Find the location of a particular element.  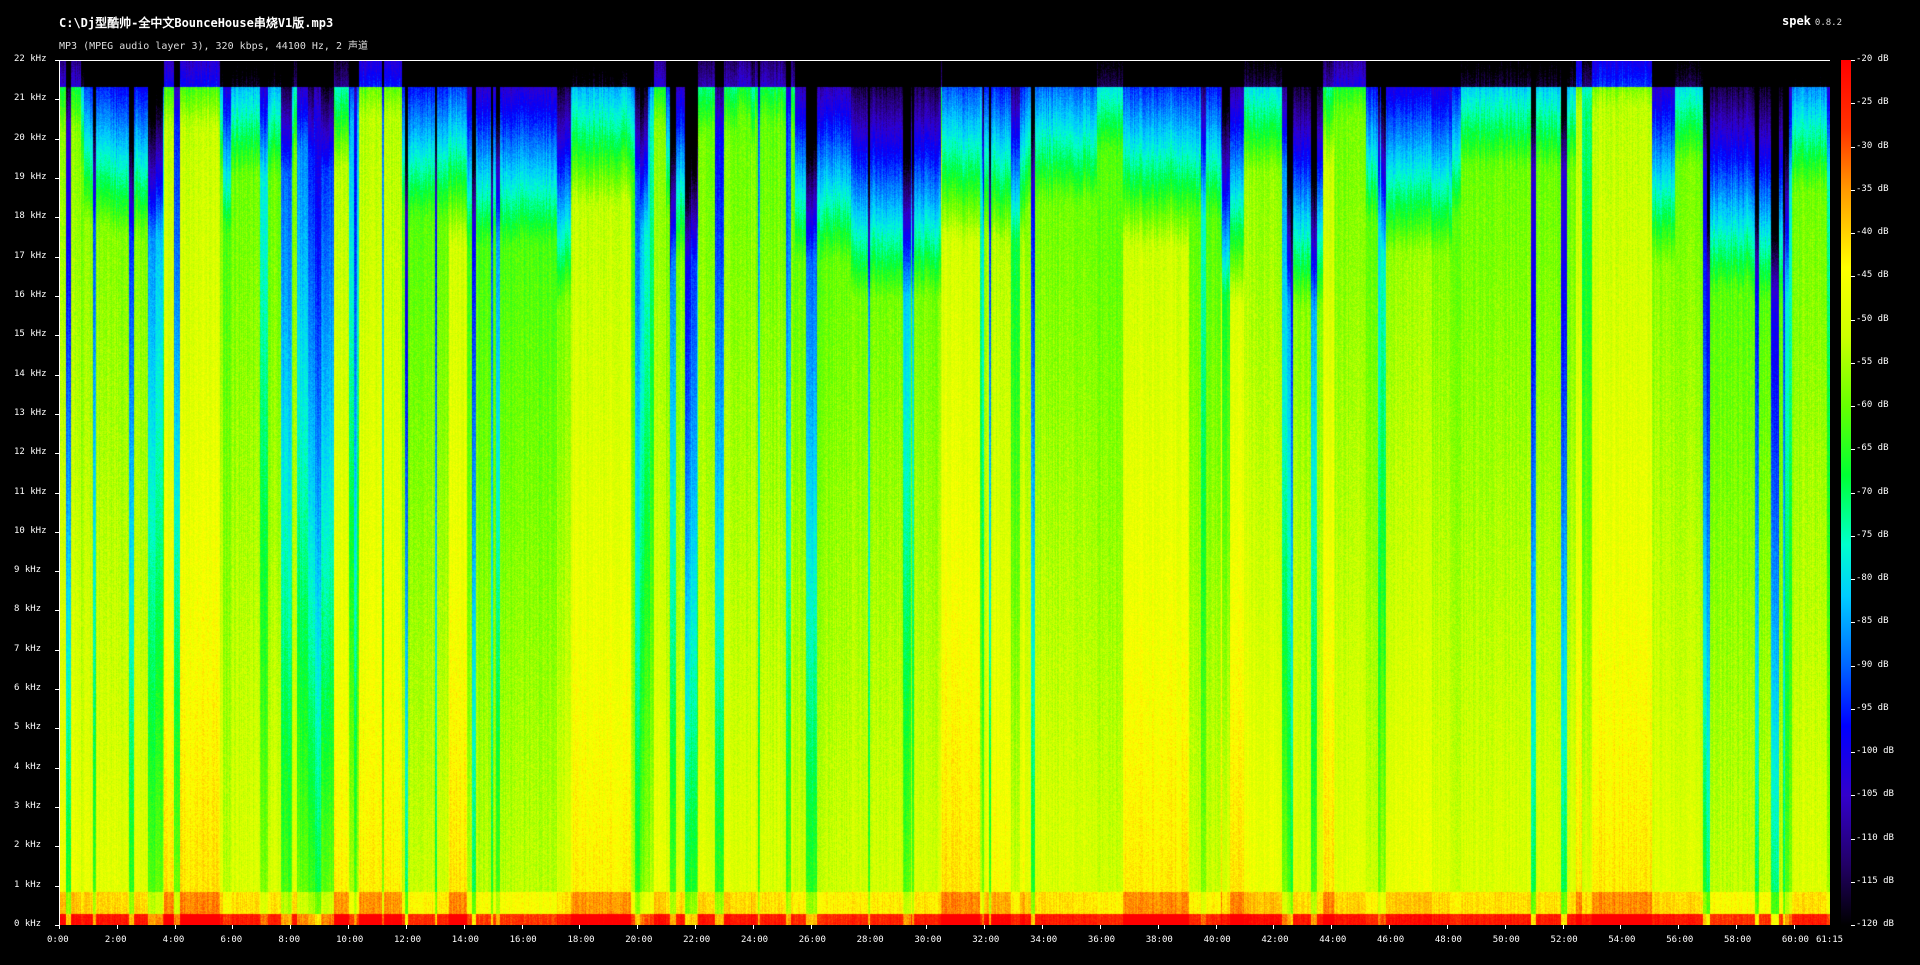

time-tick-label: 18:00 is located at coordinates (581, 940).